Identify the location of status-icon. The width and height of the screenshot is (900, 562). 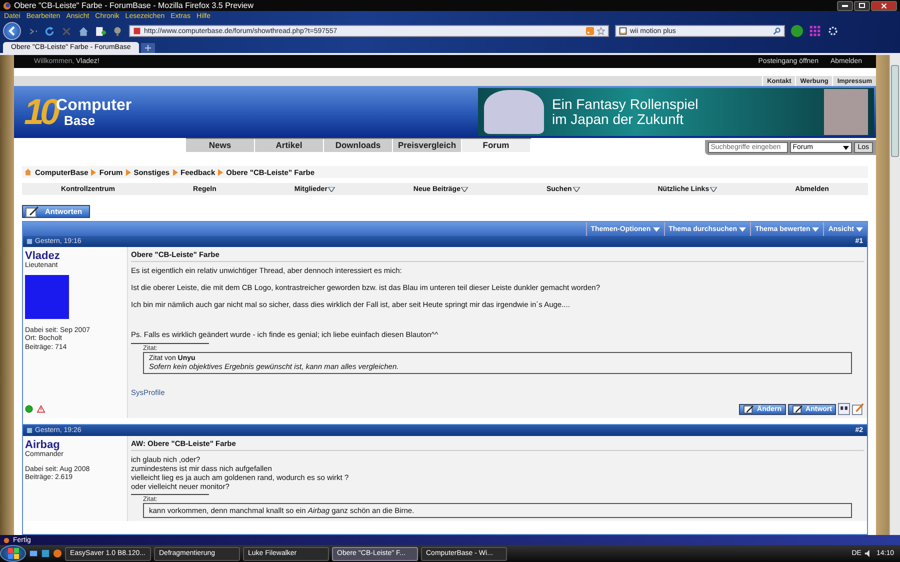
(6, 540).